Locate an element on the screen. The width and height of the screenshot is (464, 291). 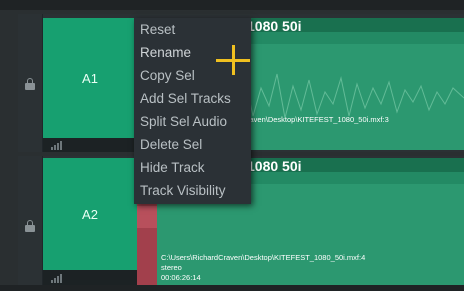
track-a2-lock-column is located at coordinates (30, 221).